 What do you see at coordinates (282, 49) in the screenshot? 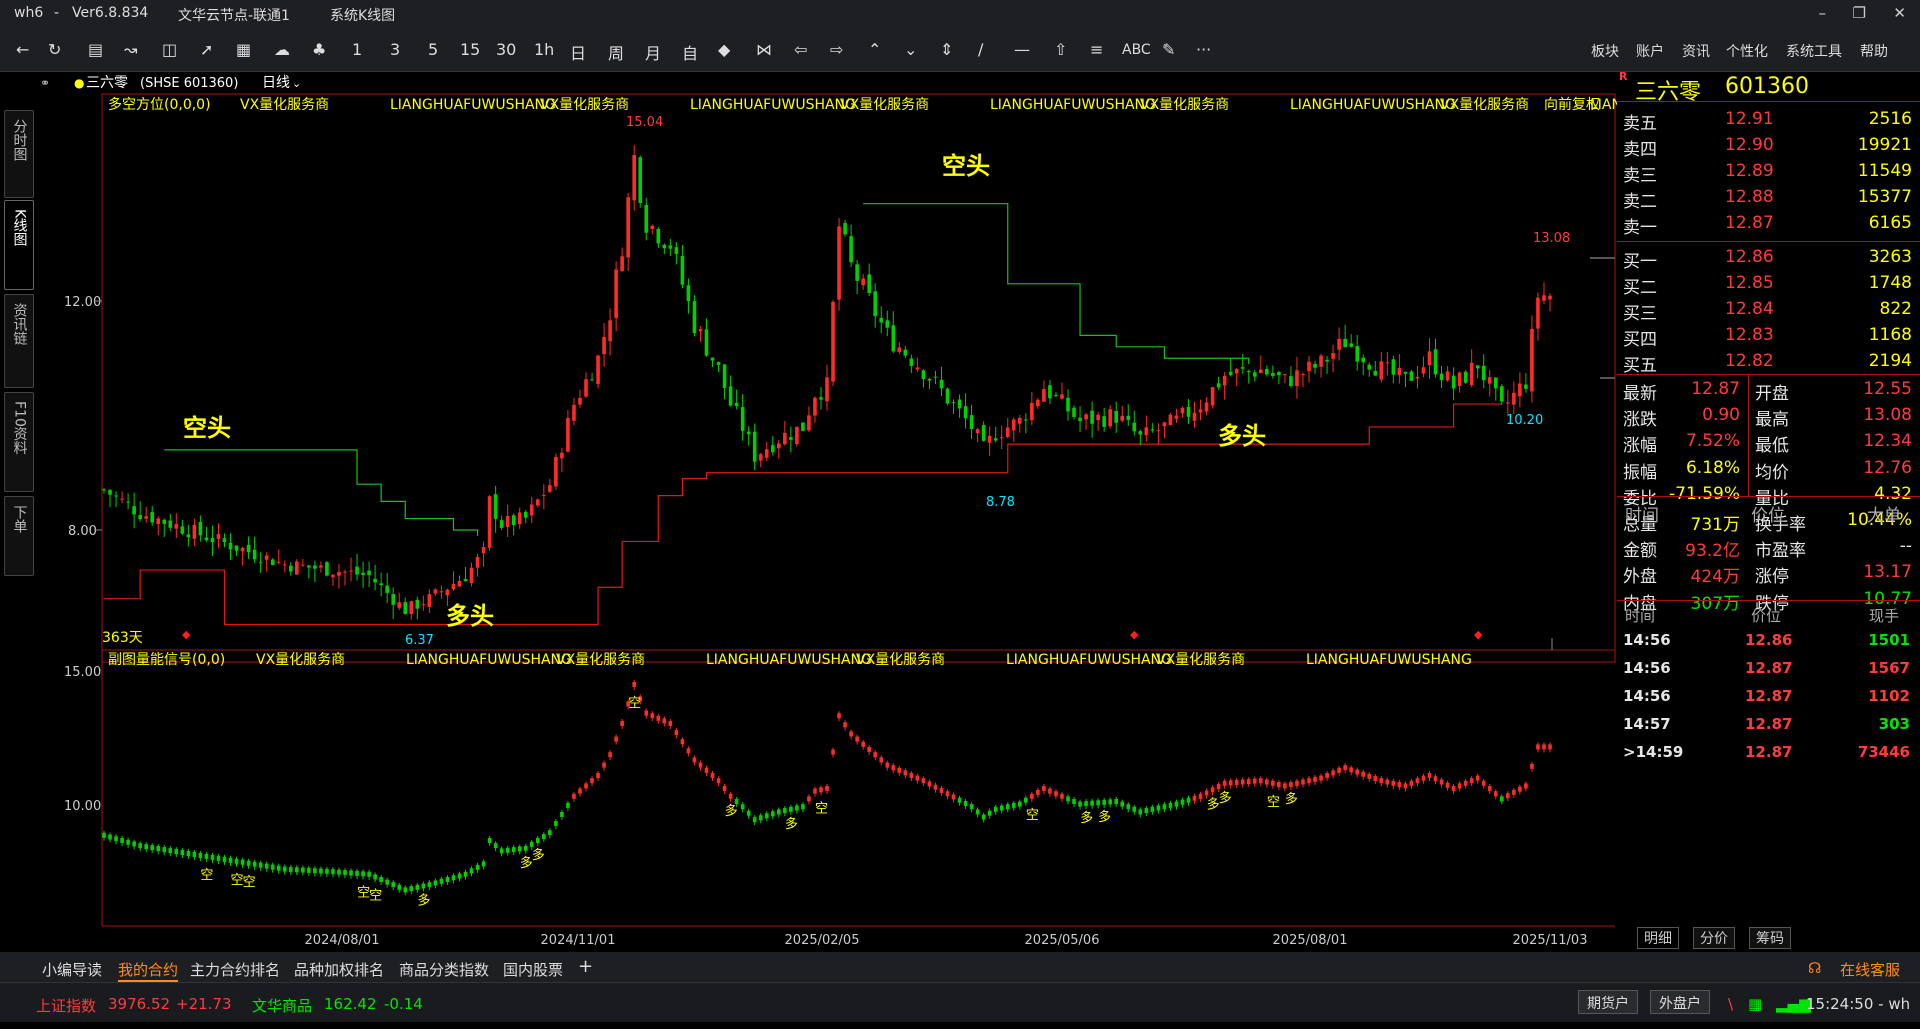
I see `cloud-sync-icon: ☁` at bounding box center [282, 49].